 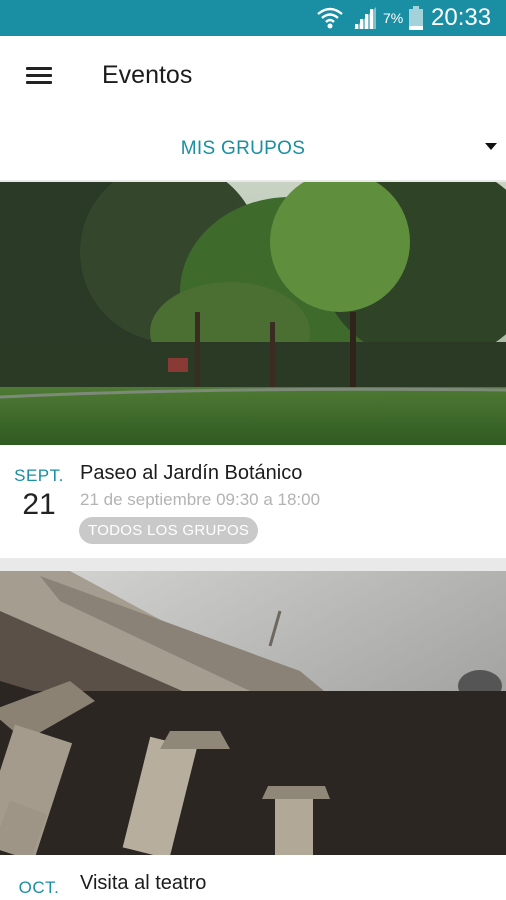 What do you see at coordinates (393, 18) in the screenshot?
I see `battery-percent: 7%` at bounding box center [393, 18].